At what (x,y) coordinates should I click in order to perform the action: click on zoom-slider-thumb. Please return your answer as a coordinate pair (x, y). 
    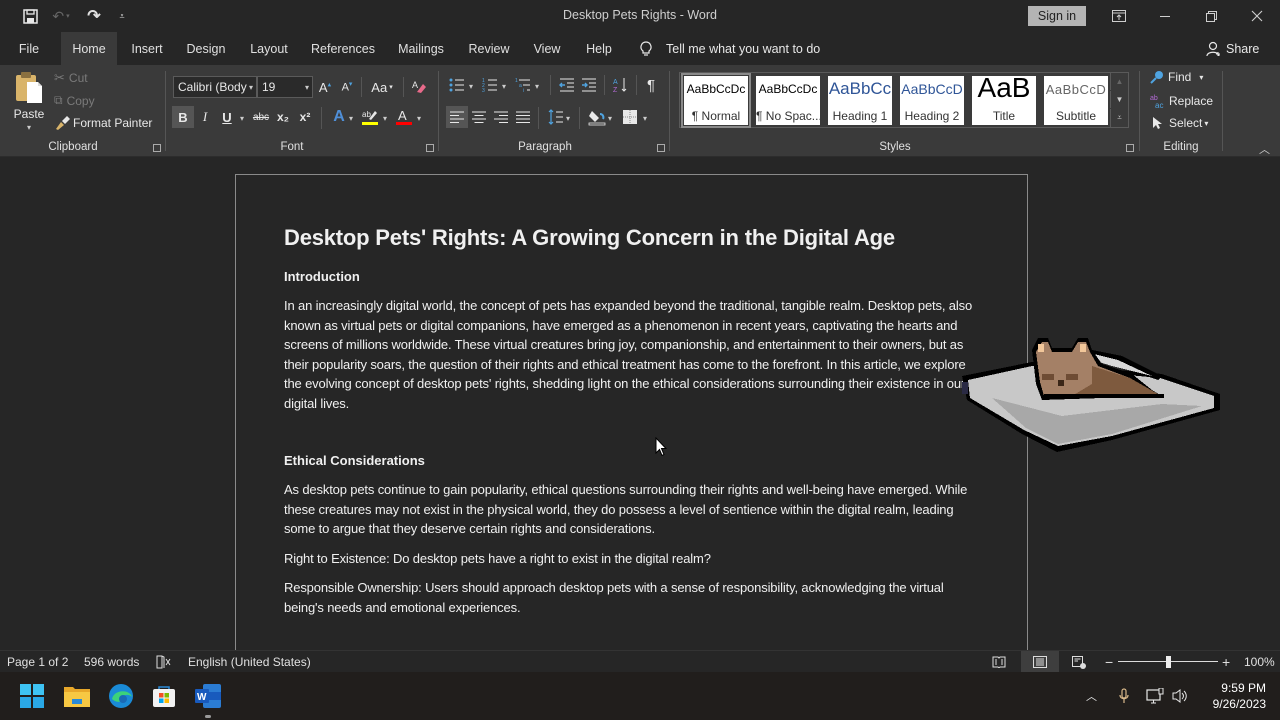
    Looking at the image, I should click on (1168, 662).